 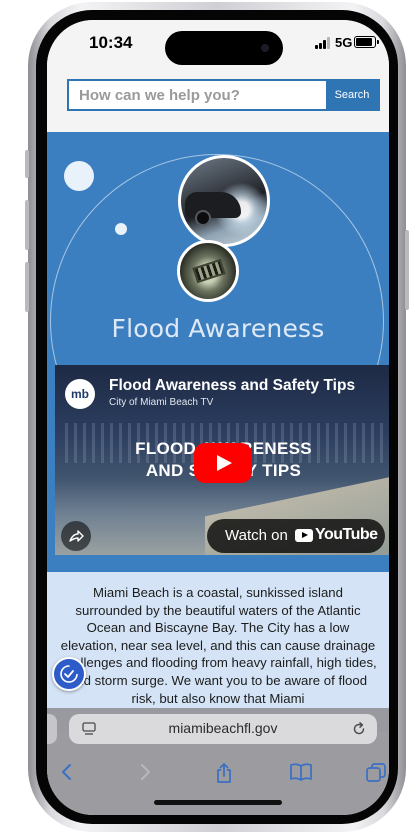 What do you see at coordinates (218, 328) in the screenshot?
I see `page-title: Flood Awareness` at bounding box center [218, 328].